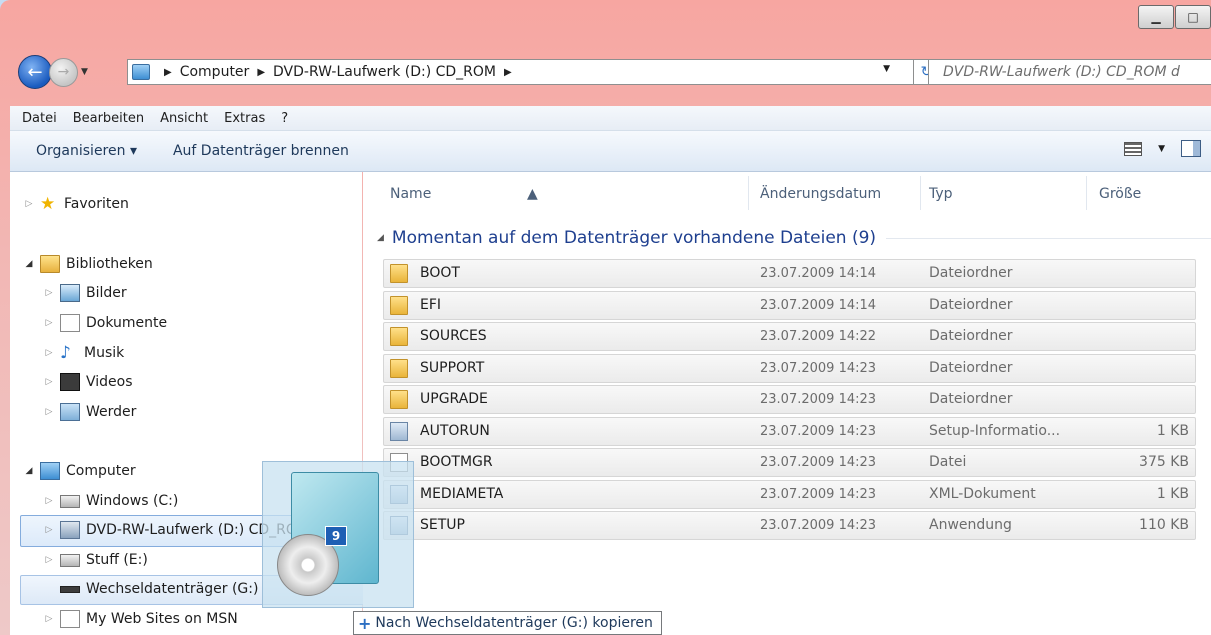  Describe the element at coordinates (1193, 17) in the screenshot. I see `maximize-button: □` at that location.